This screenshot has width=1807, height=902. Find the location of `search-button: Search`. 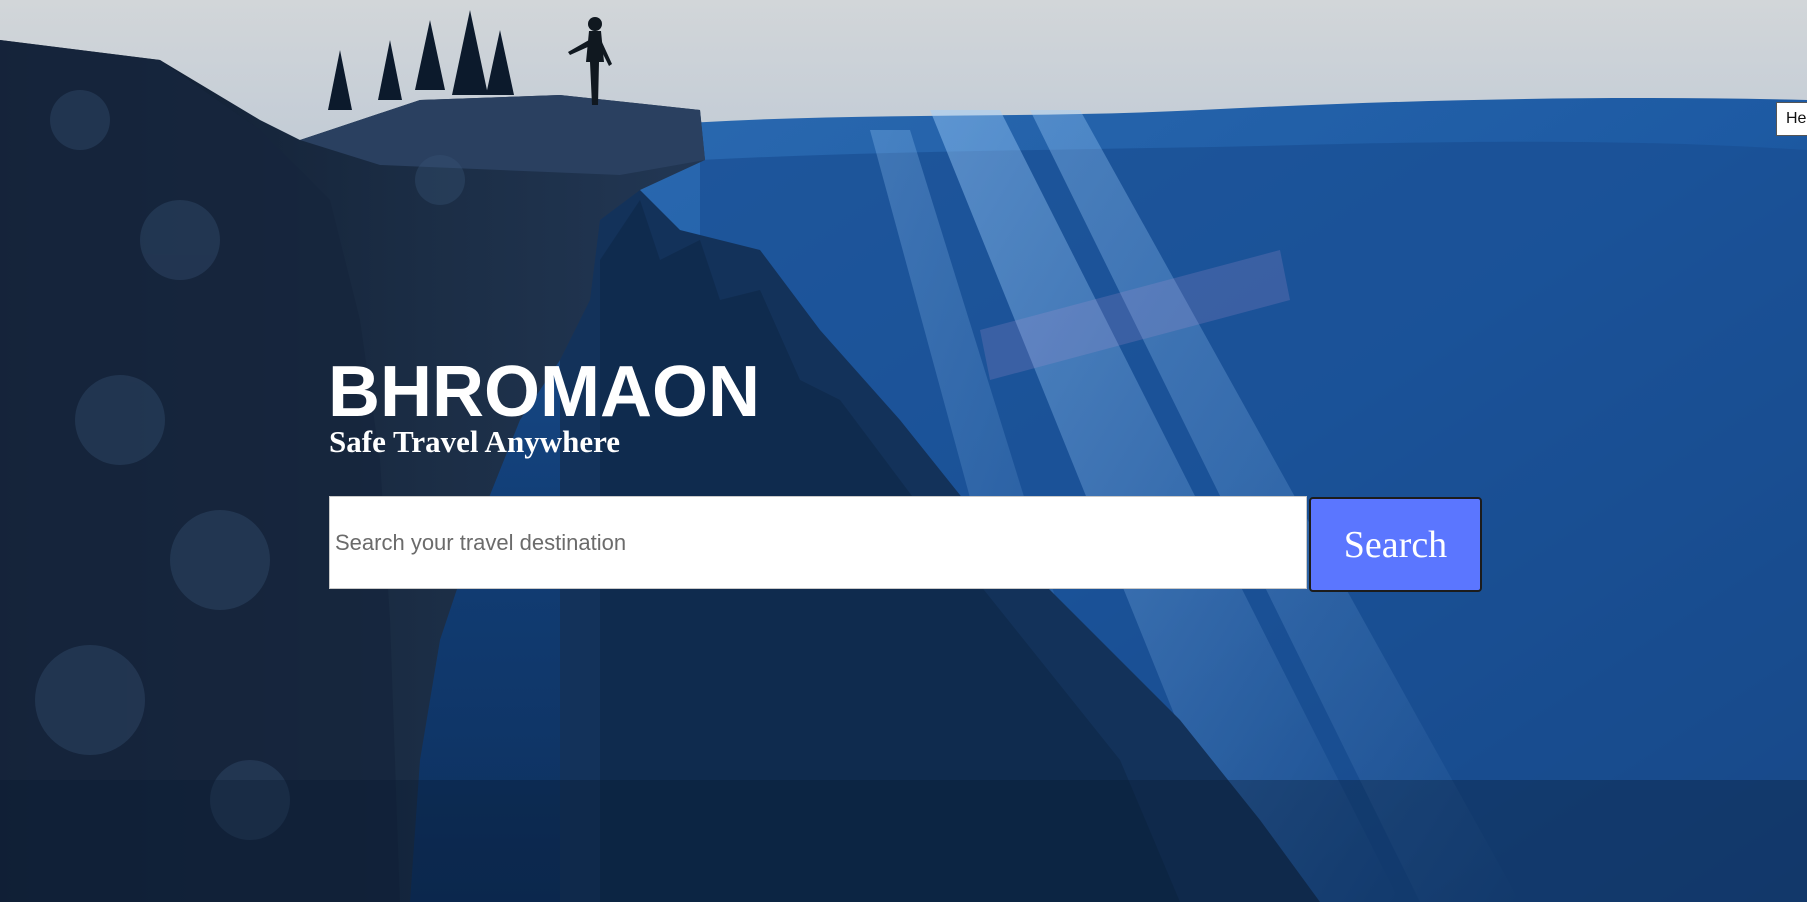

search-button: Search is located at coordinates (1395, 544).